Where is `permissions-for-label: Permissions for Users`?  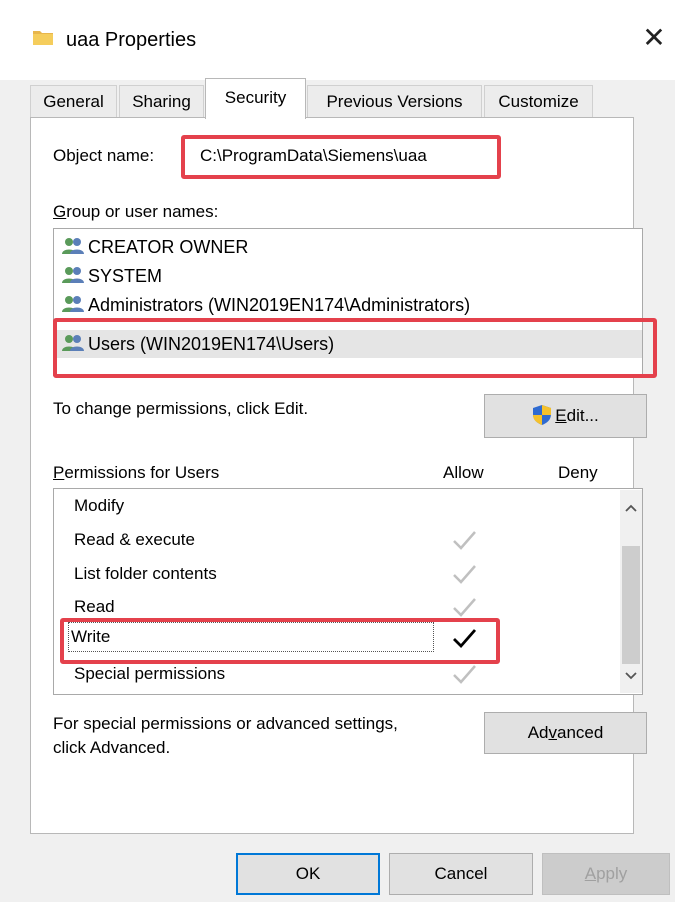 permissions-for-label: Permissions for Users is located at coordinates (136, 472).